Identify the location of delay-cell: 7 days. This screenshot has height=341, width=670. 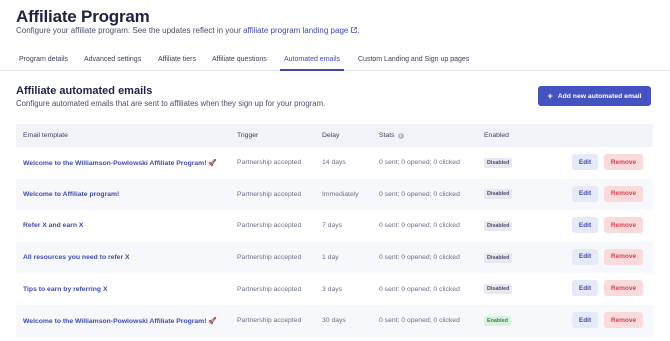
(332, 226).